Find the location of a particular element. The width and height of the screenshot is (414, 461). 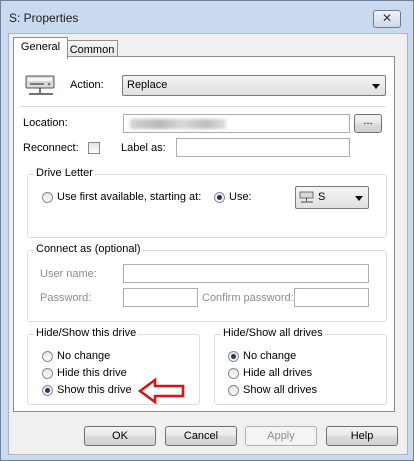

reconnect-label: Reconnect: is located at coordinates (51, 148).